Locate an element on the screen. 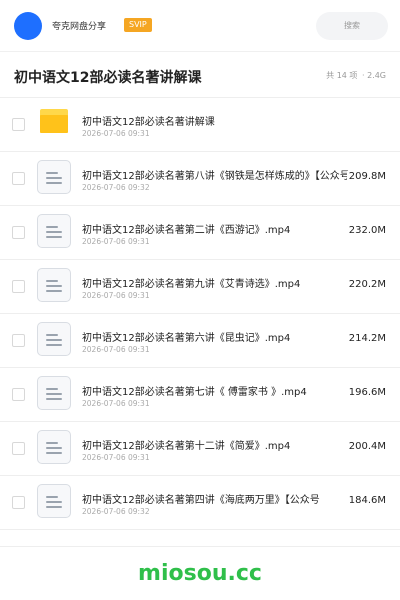 The height and width of the screenshot is (600, 400). file-name: 初中语文12部必读名著第十二讲《简爱》.mp4 is located at coordinates (186, 446).